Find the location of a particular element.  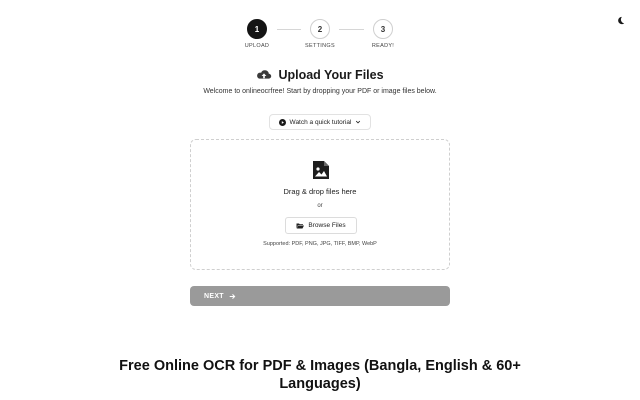

step-upload: 1 UPLOAD is located at coordinates (257, 34).